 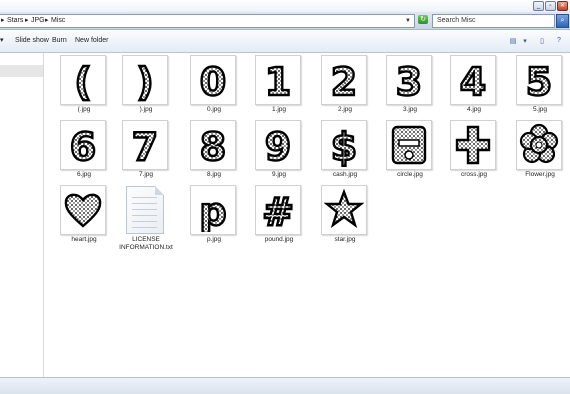 What do you see at coordinates (456, 20) in the screenshot?
I see `search-placeholder: Search Misc` at bounding box center [456, 20].